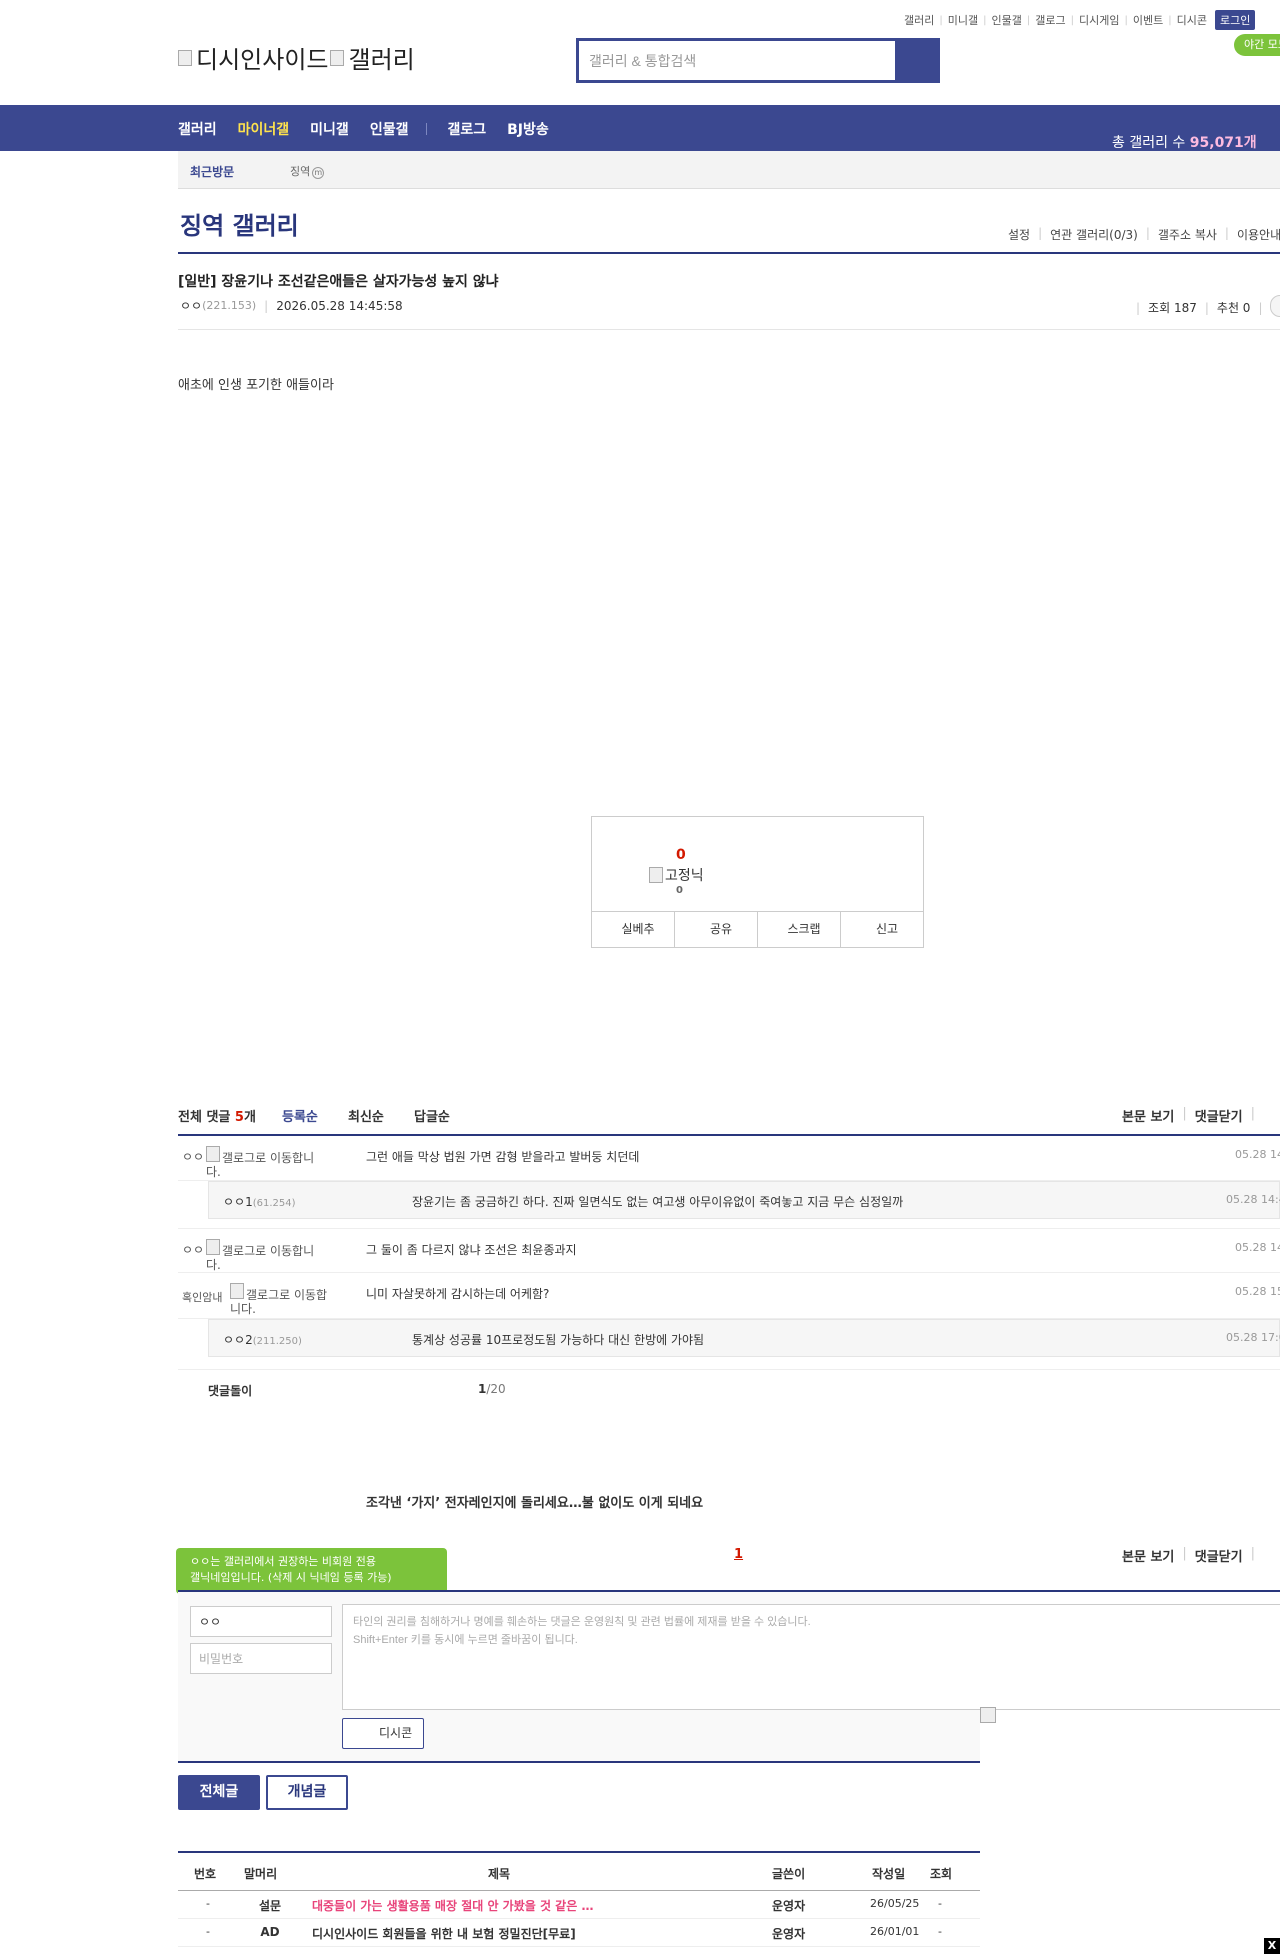 The height and width of the screenshot is (1956, 1280). I want to click on gallery-title: 징역 갤러리, so click(239, 223).